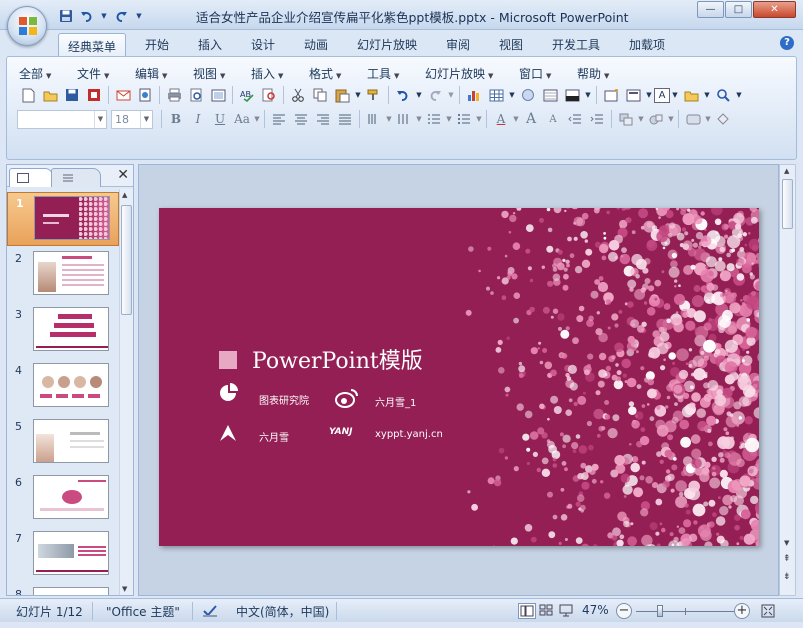 This screenshot has width=803, height=628. What do you see at coordinates (434, 119) in the screenshot?
I see `numbering-icon` at bounding box center [434, 119].